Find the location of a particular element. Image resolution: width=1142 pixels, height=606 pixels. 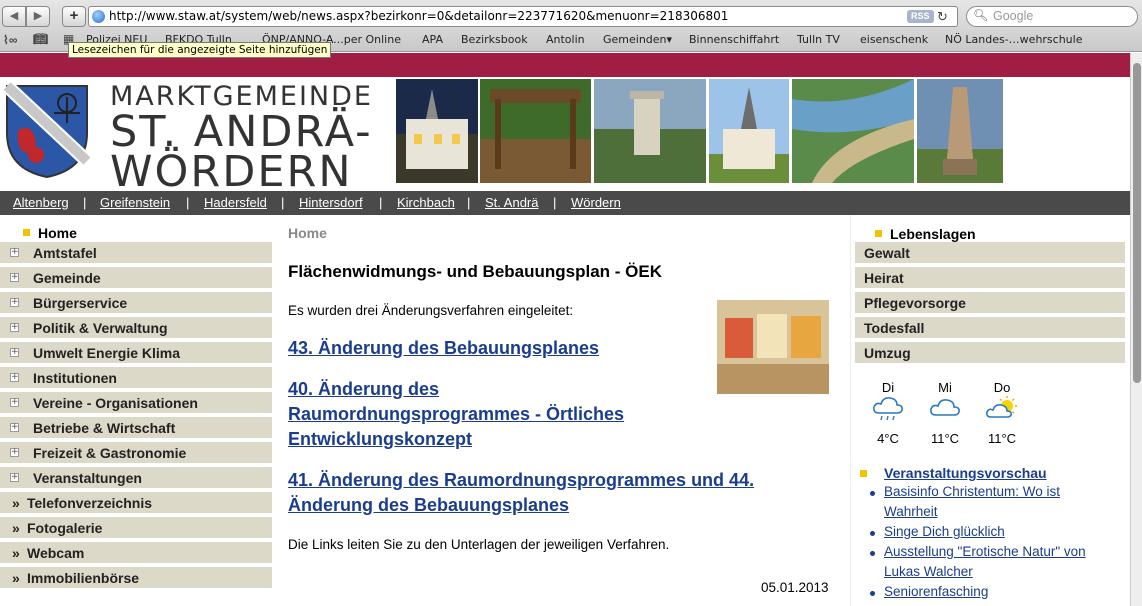

nav-item-label: Betriebe & Wirtschaft is located at coordinates (104, 428).